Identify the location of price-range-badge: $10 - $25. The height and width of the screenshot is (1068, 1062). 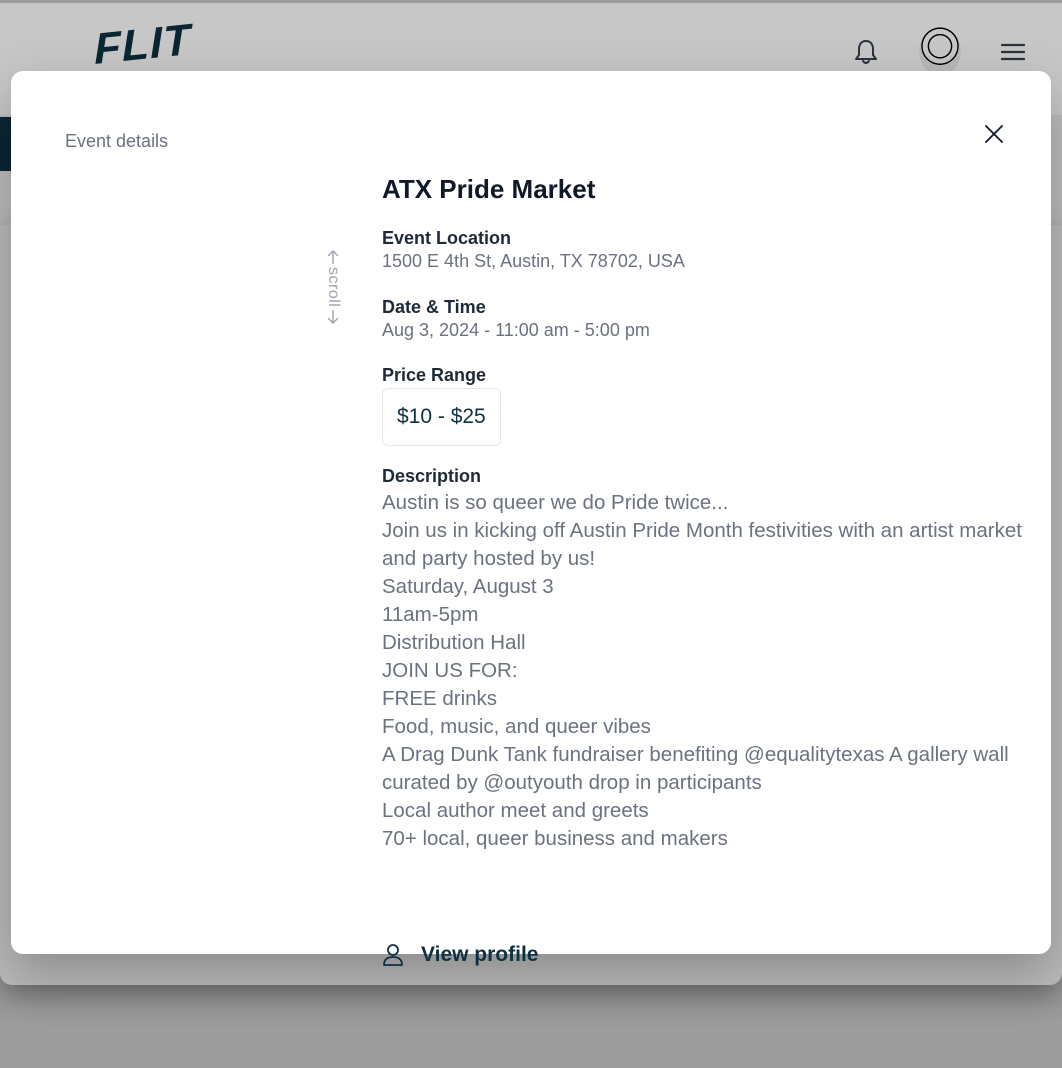
(441, 417).